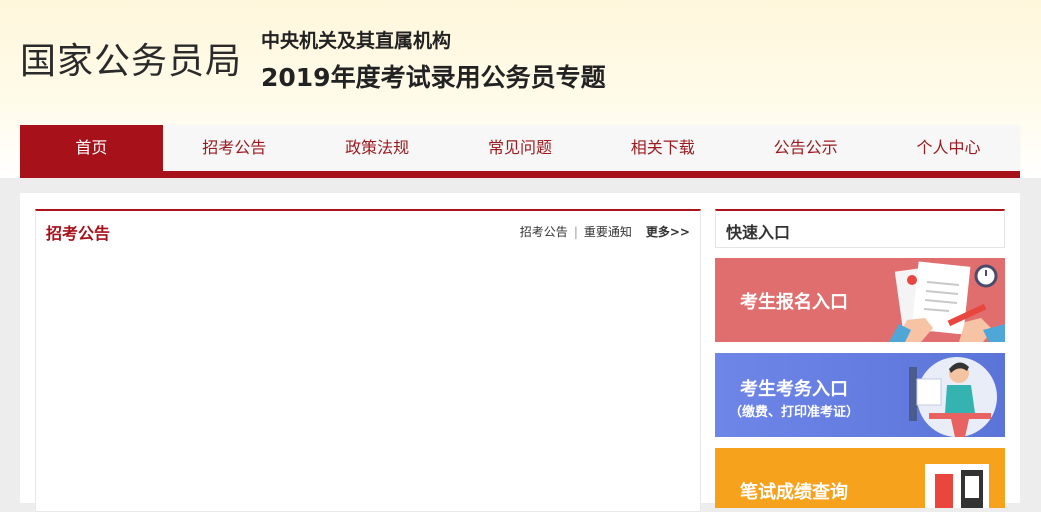 The width and height of the screenshot is (1041, 512). What do you see at coordinates (860, 478) in the screenshot?
I see `written-score-query-button: 笔试成绩查询` at bounding box center [860, 478].